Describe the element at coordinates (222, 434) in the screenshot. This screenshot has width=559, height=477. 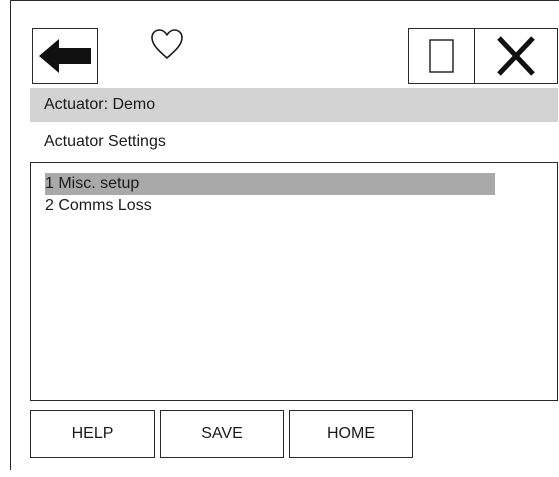
I see `save-button: SAVE` at that location.